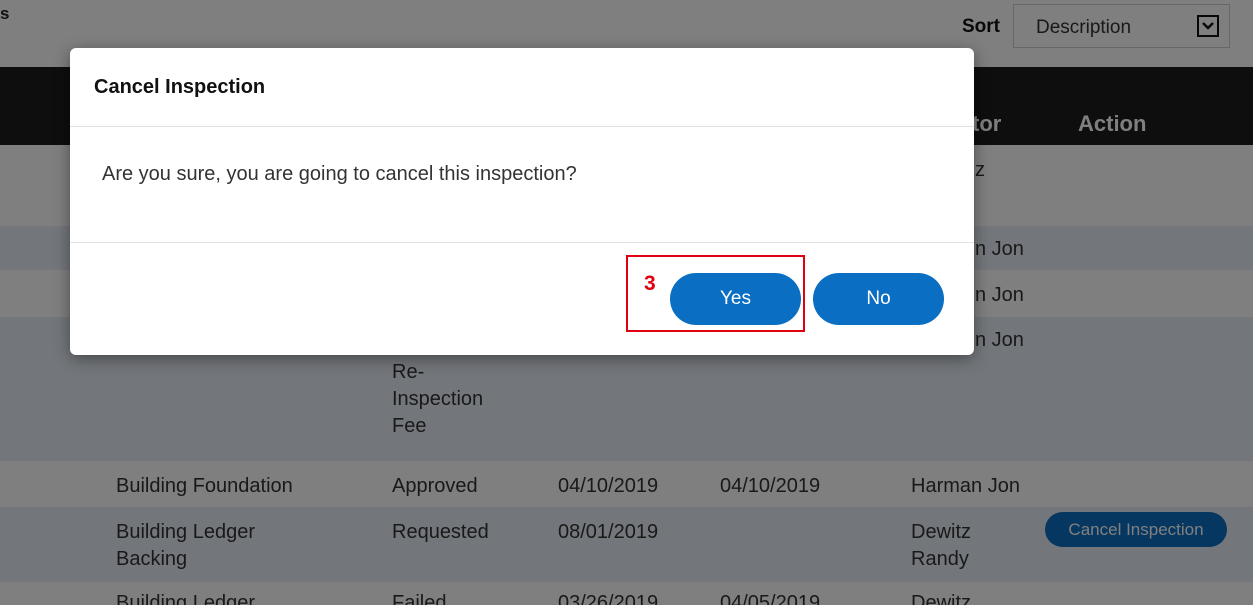  I want to click on dialog-title: Cancel Inspection, so click(180, 87).